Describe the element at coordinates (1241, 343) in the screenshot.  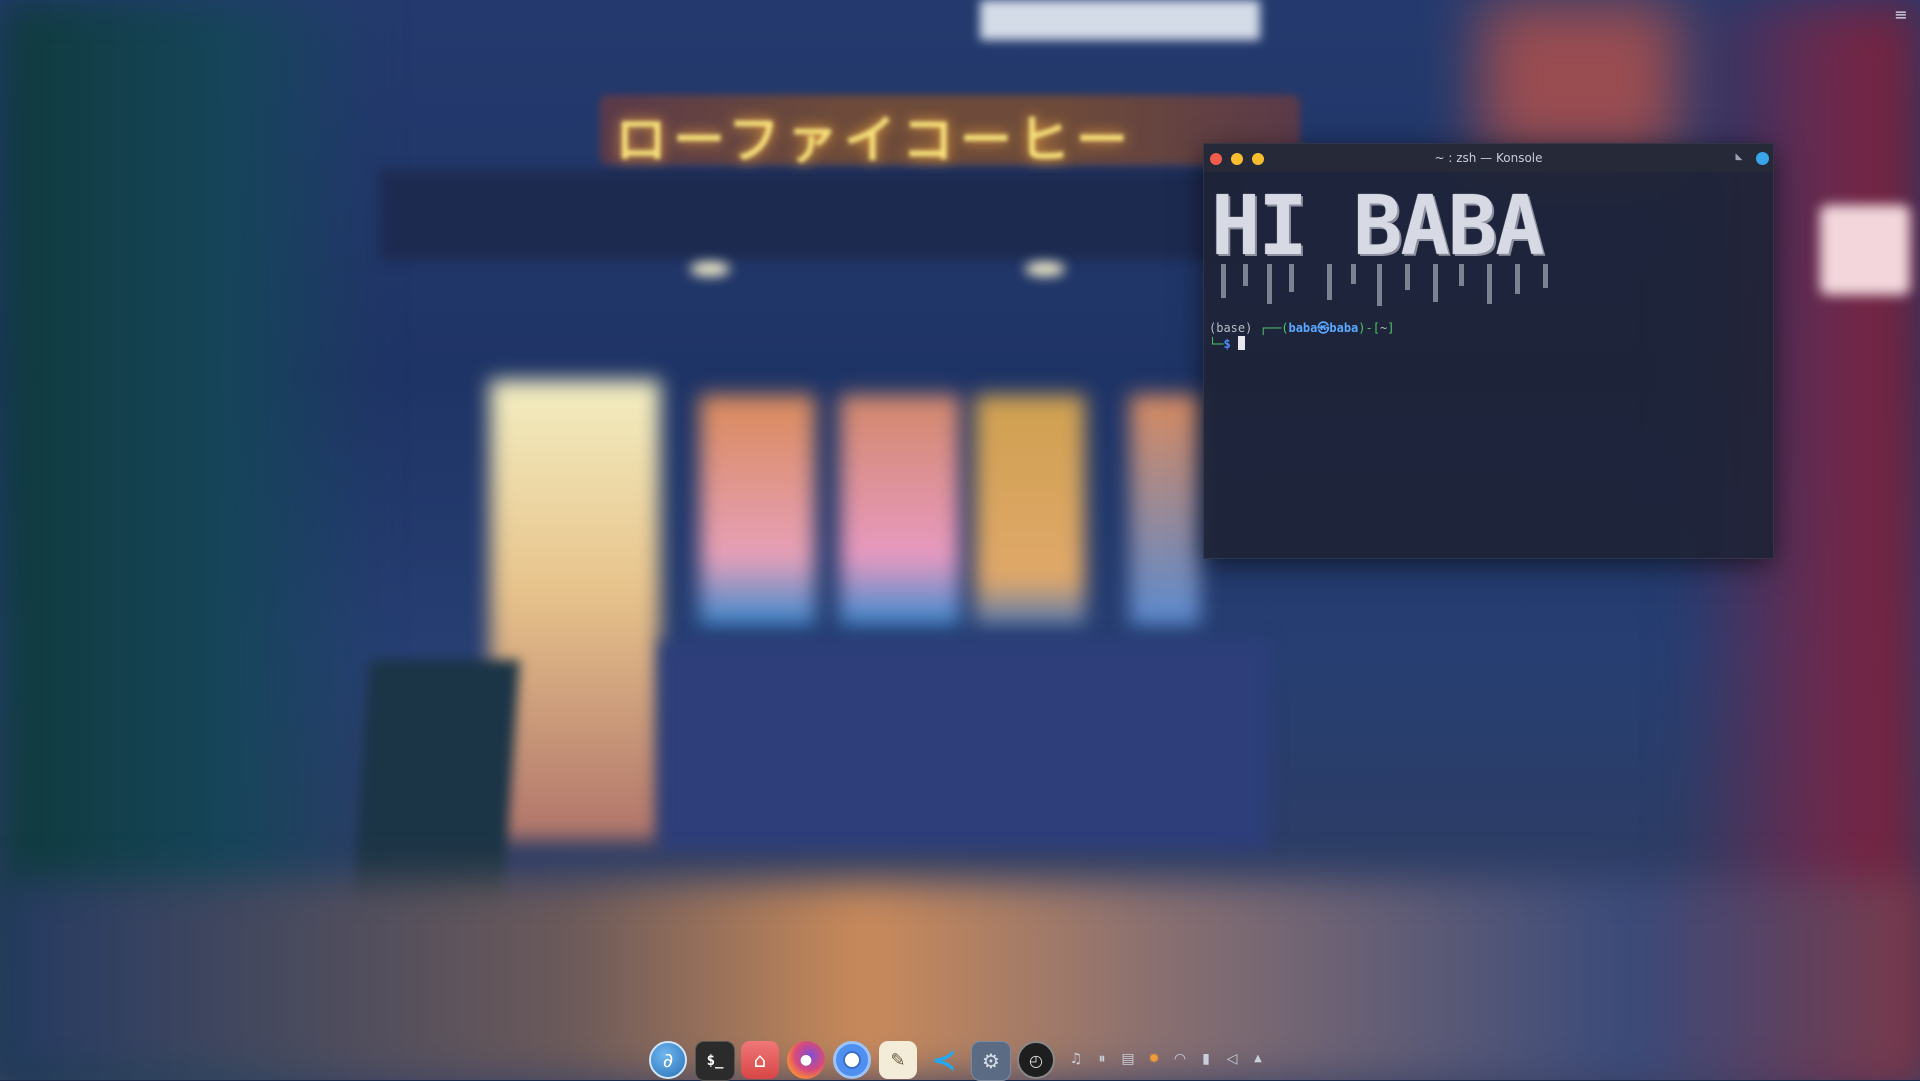
I see `text-cursor` at that location.